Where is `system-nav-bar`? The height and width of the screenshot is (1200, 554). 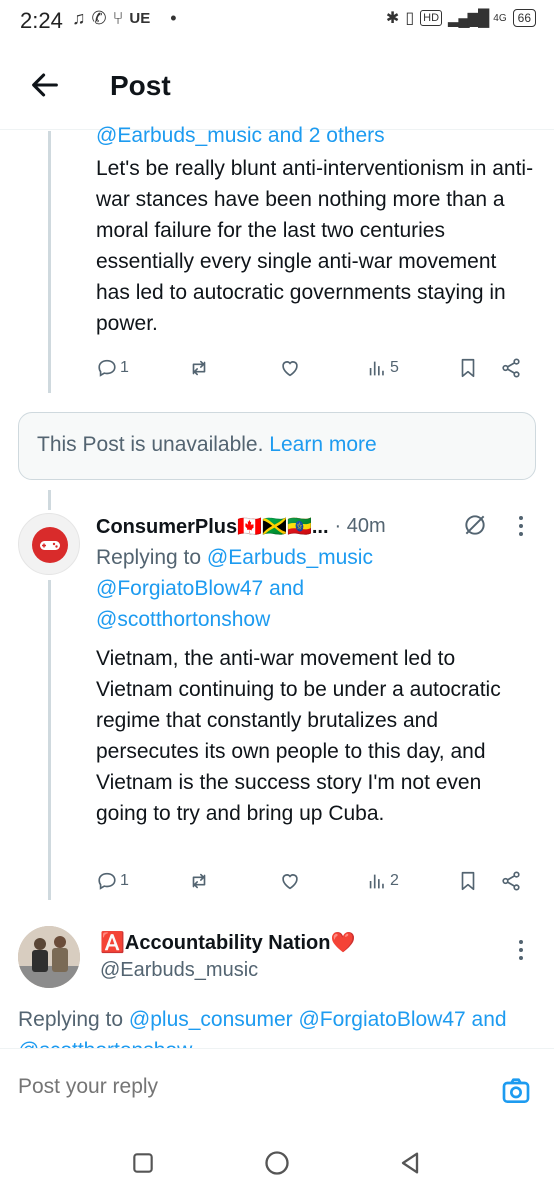 system-nav-bar is located at coordinates (277, 1166).